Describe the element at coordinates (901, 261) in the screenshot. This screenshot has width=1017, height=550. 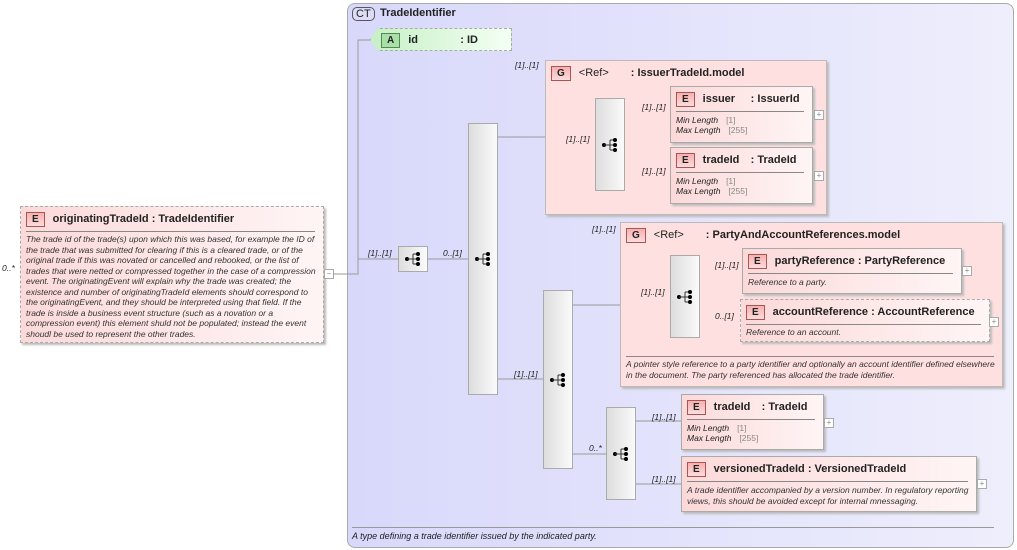
I see `element-type: : PartyReference` at that location.